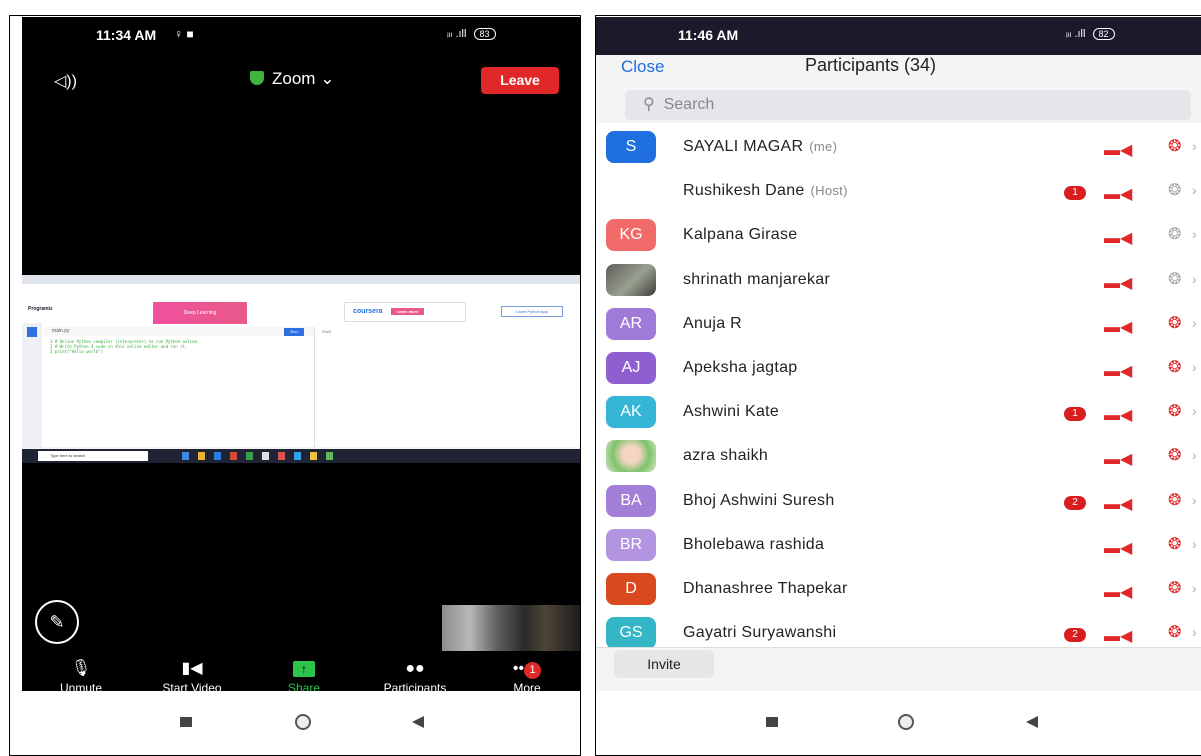 This screenshot has height=756, width=1201. What do you see at coordinates (65, 81) in the screenshot?
I see `speaker-icon: ◁))` at bounding box center [65, 81].